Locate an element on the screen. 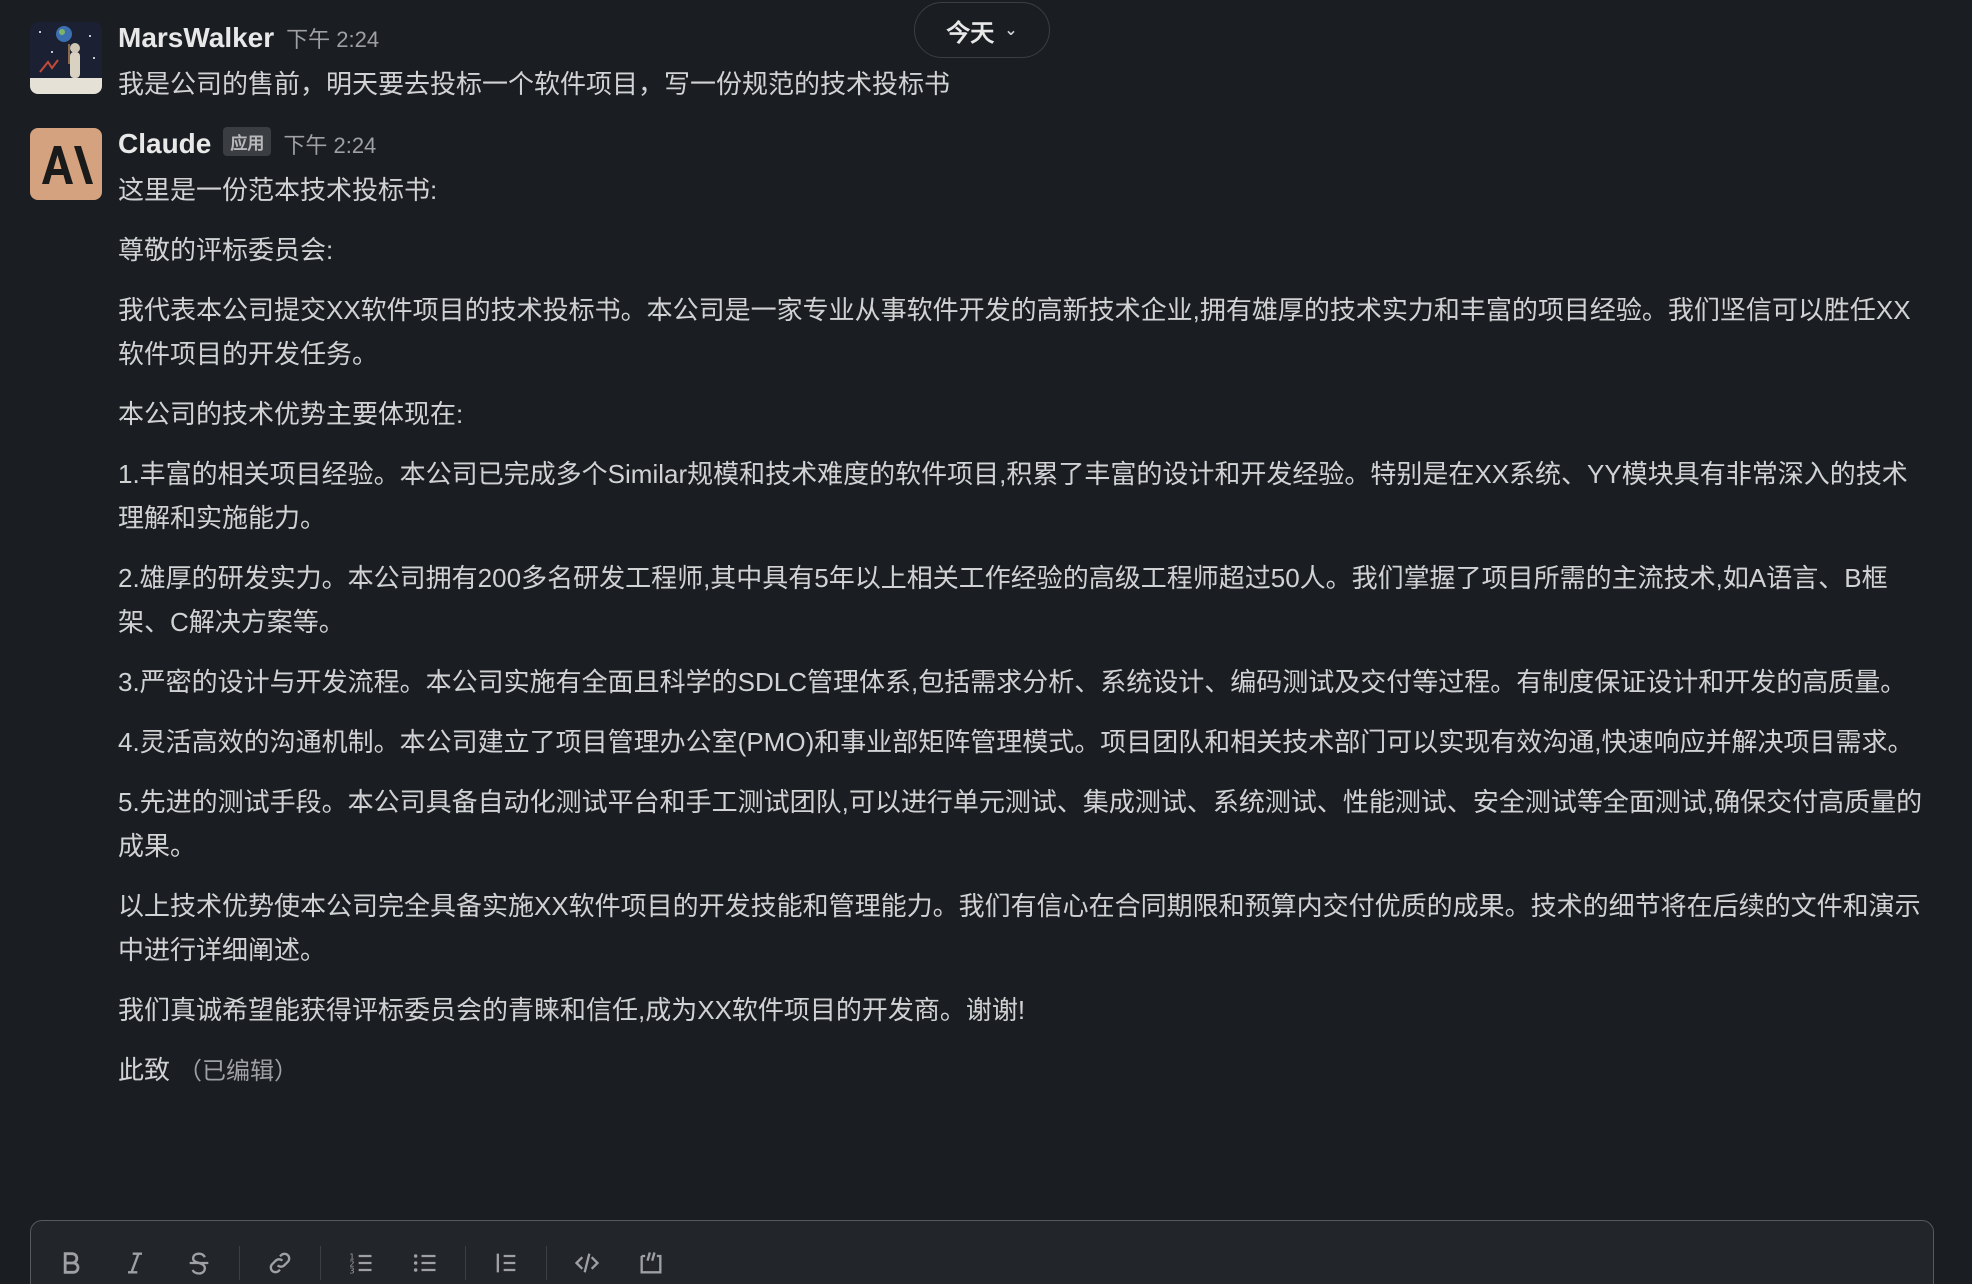  code-icon is located at coordinates (587, 1263).